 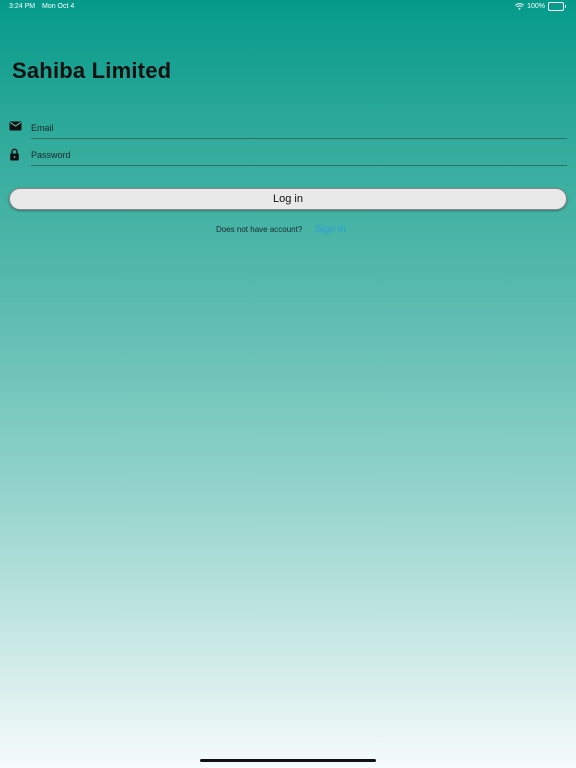 I want to click on status-date: Mon Oct 4, so click(x=58, y=6).